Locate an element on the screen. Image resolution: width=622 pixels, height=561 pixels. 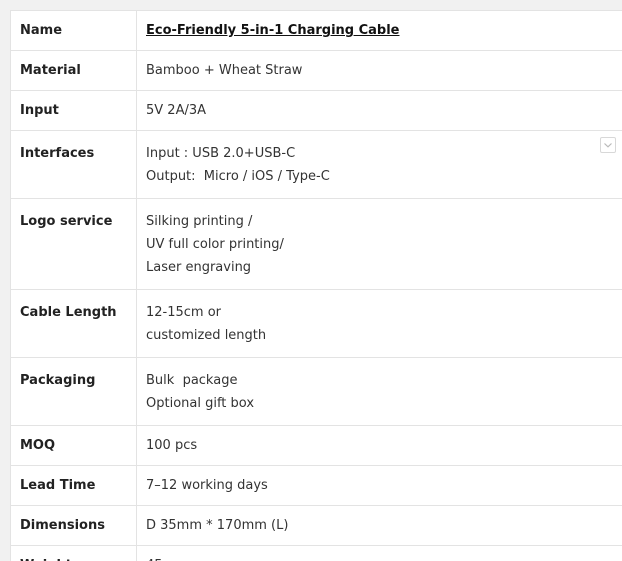
row-label-input: Input is located at coordinates (73, 110).